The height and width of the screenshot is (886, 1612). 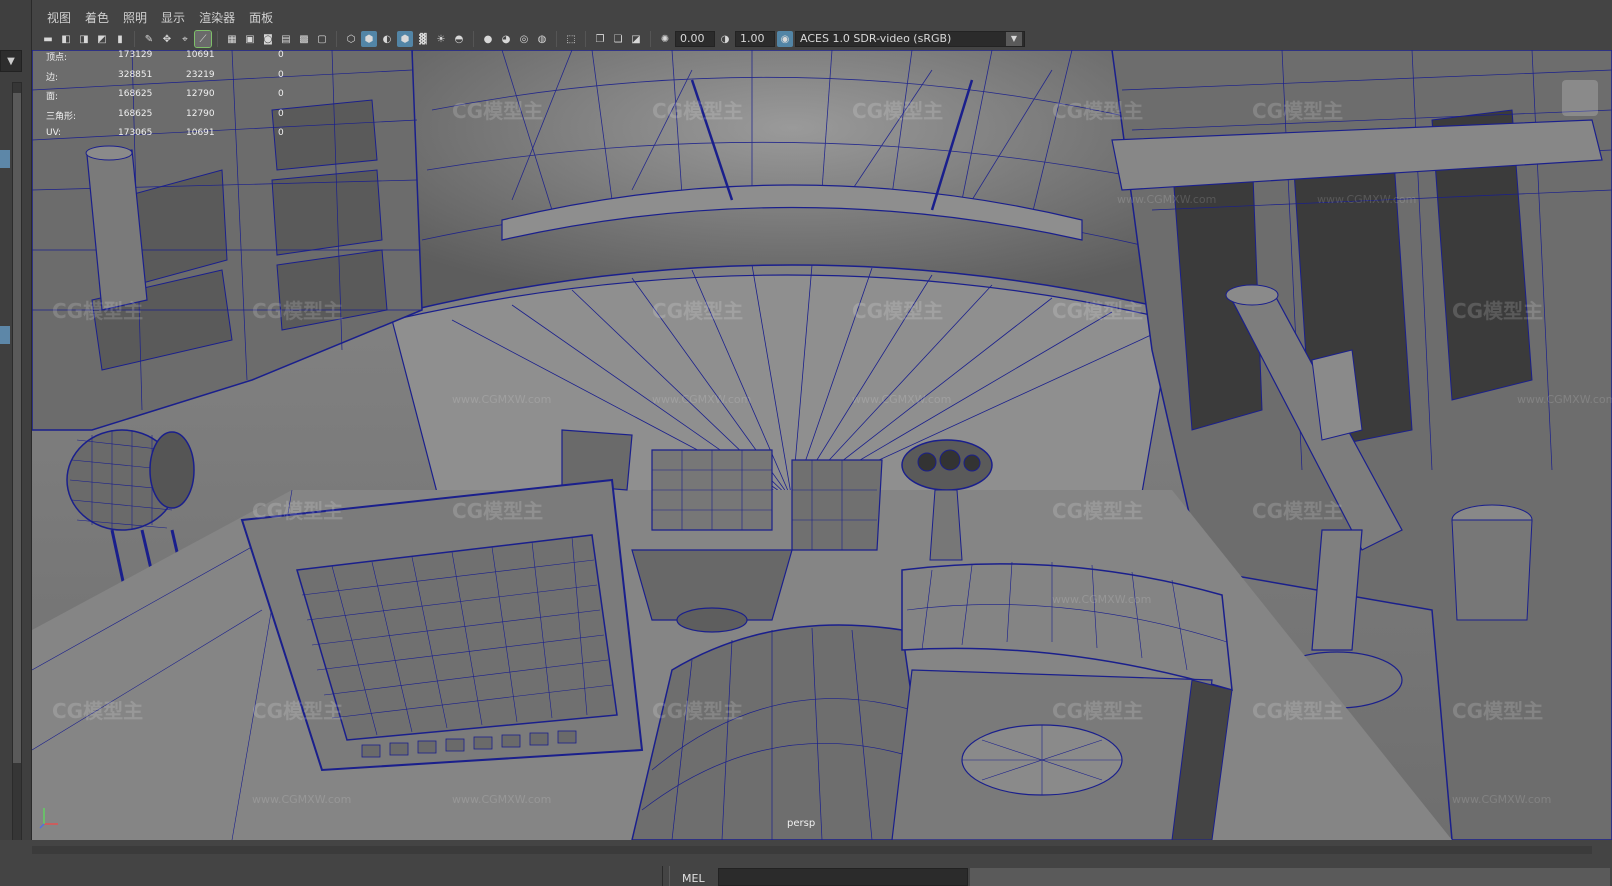 What do you see at coordinates (102, 39) in the screenshot?
I see `image-plane-icon: ◩` at bounding box center [102, 39].